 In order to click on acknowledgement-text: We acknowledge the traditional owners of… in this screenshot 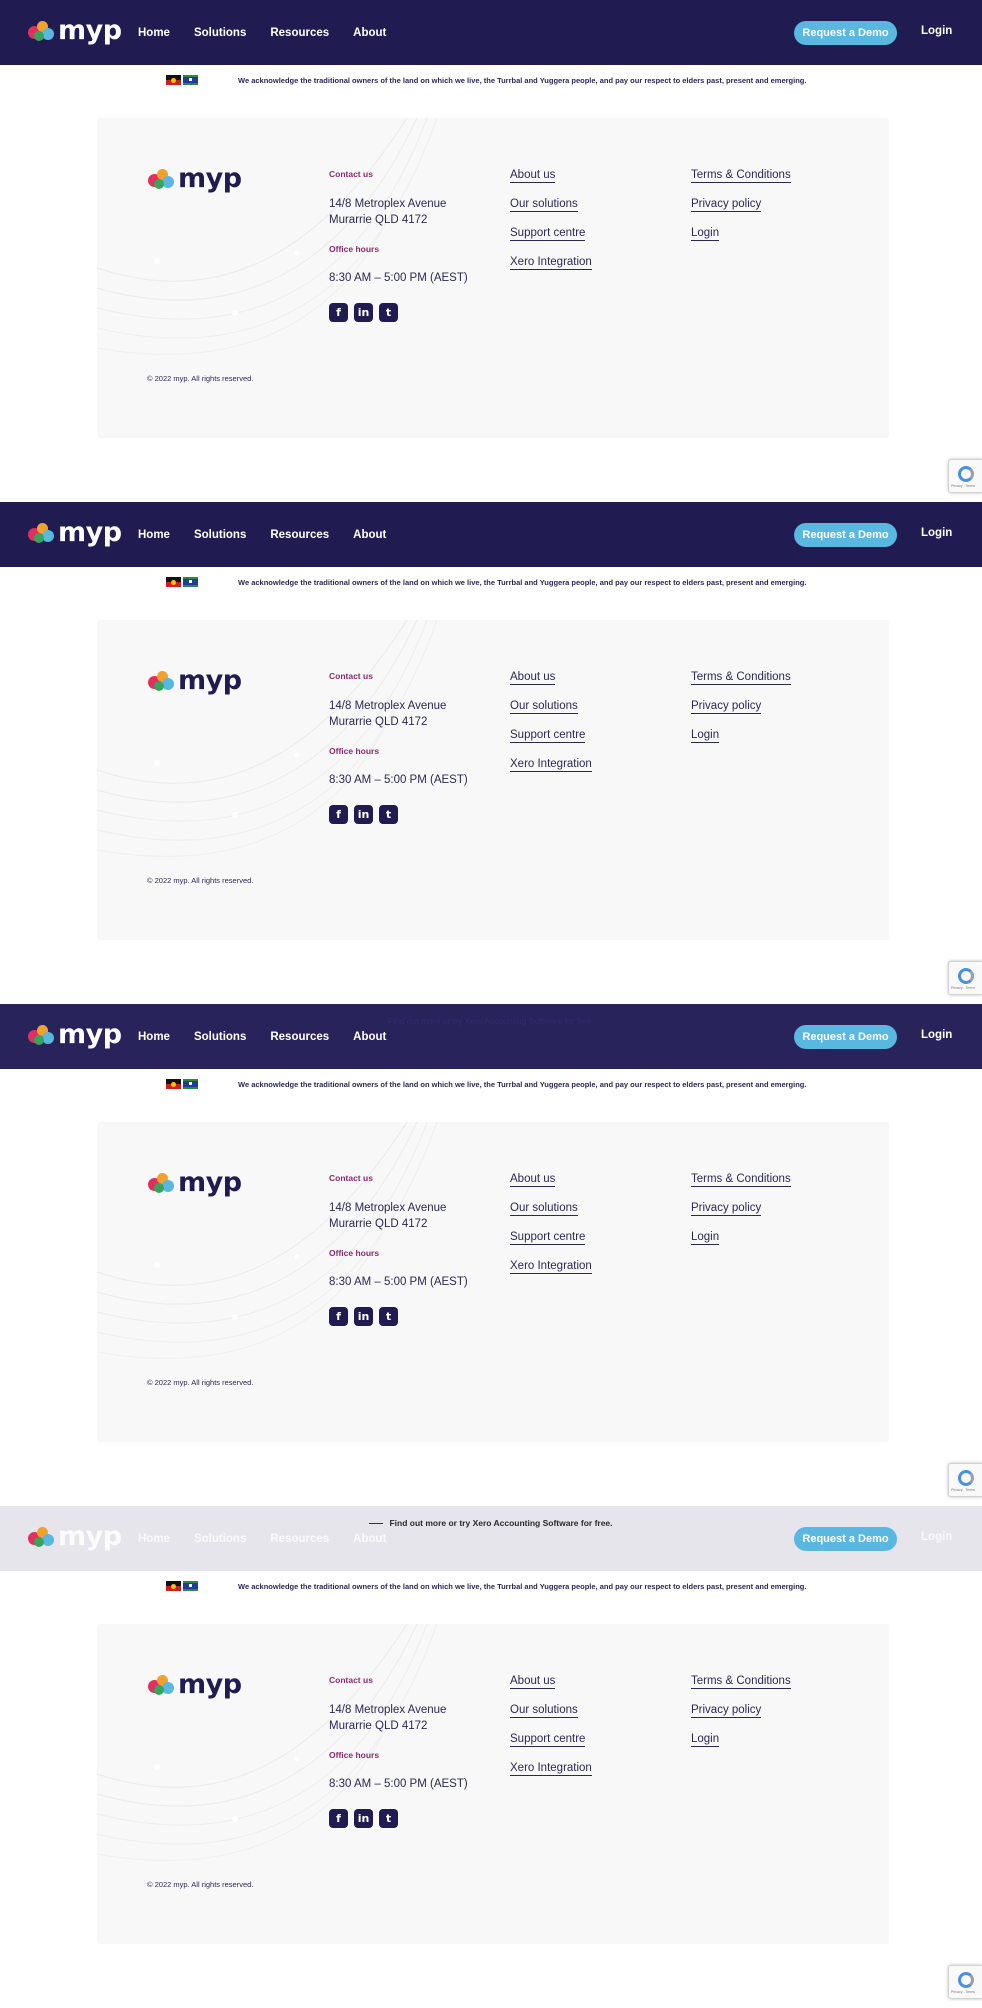, I will do `click(522, 80)`.